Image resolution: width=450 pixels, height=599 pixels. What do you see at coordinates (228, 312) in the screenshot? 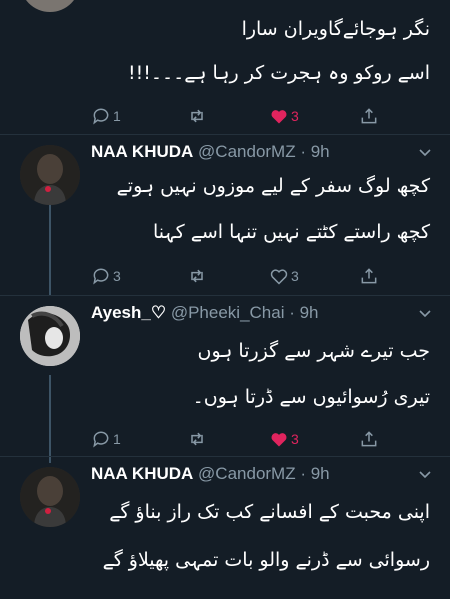
I see `user-handle: @Pheeki_Chai` at bounding box center [228, 312].